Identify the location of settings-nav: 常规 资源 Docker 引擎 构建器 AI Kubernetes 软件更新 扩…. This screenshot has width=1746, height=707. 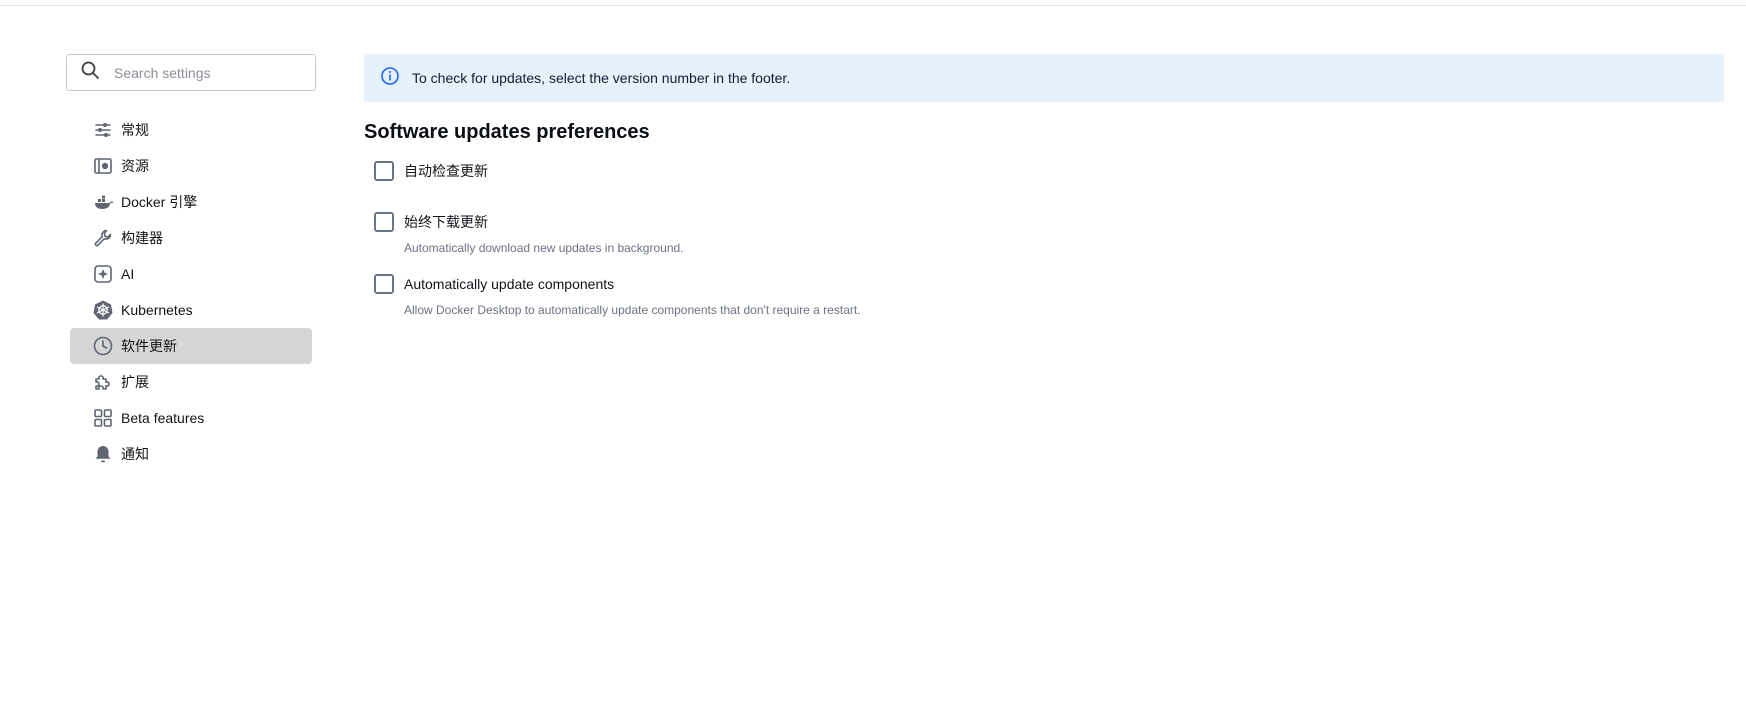
(191, 292).